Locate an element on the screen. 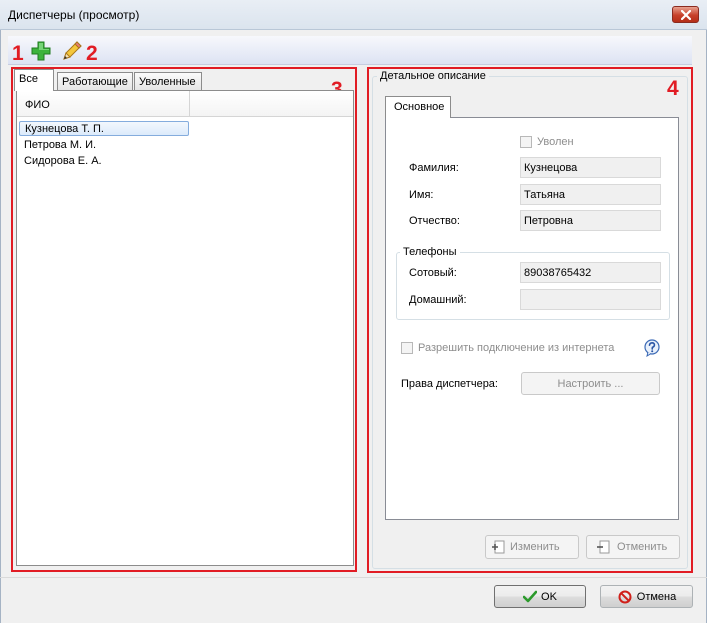 The width and height of the screenshot is (707, 623). title-bar: Диспетчеры (просмотр) is located at coordinates (353, 15).